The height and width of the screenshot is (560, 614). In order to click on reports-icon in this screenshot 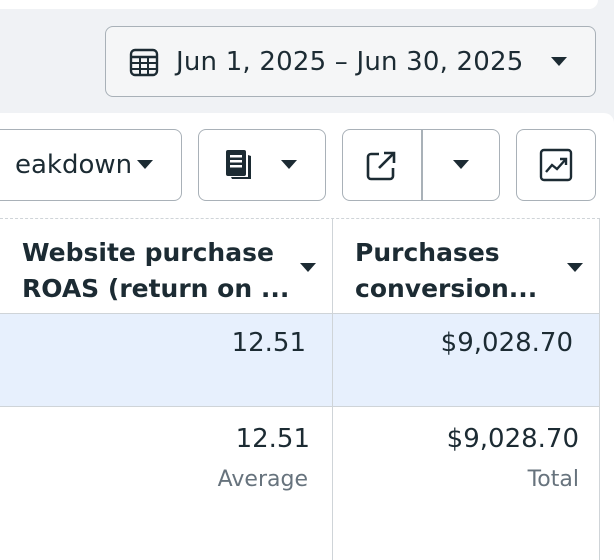, I will do `click(239, 167)`.